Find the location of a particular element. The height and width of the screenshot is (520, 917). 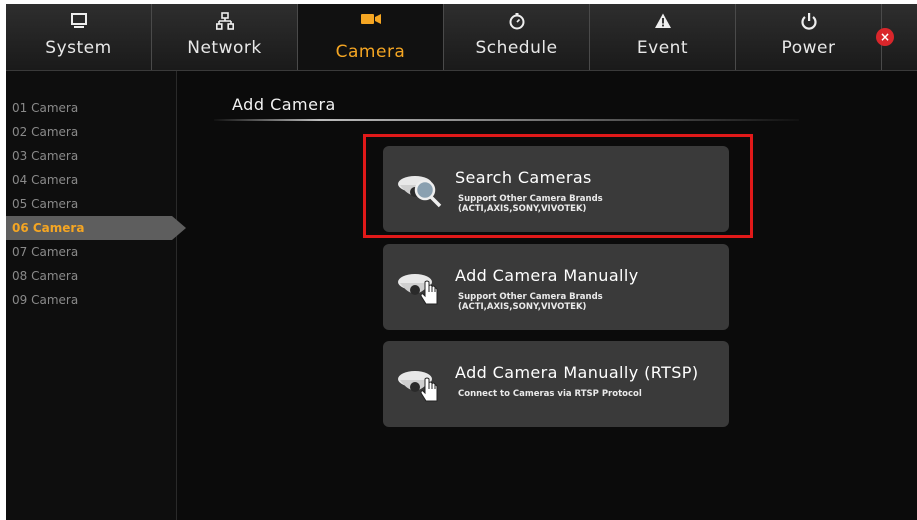

tab-label: Power is located at coordinates (808, 48).